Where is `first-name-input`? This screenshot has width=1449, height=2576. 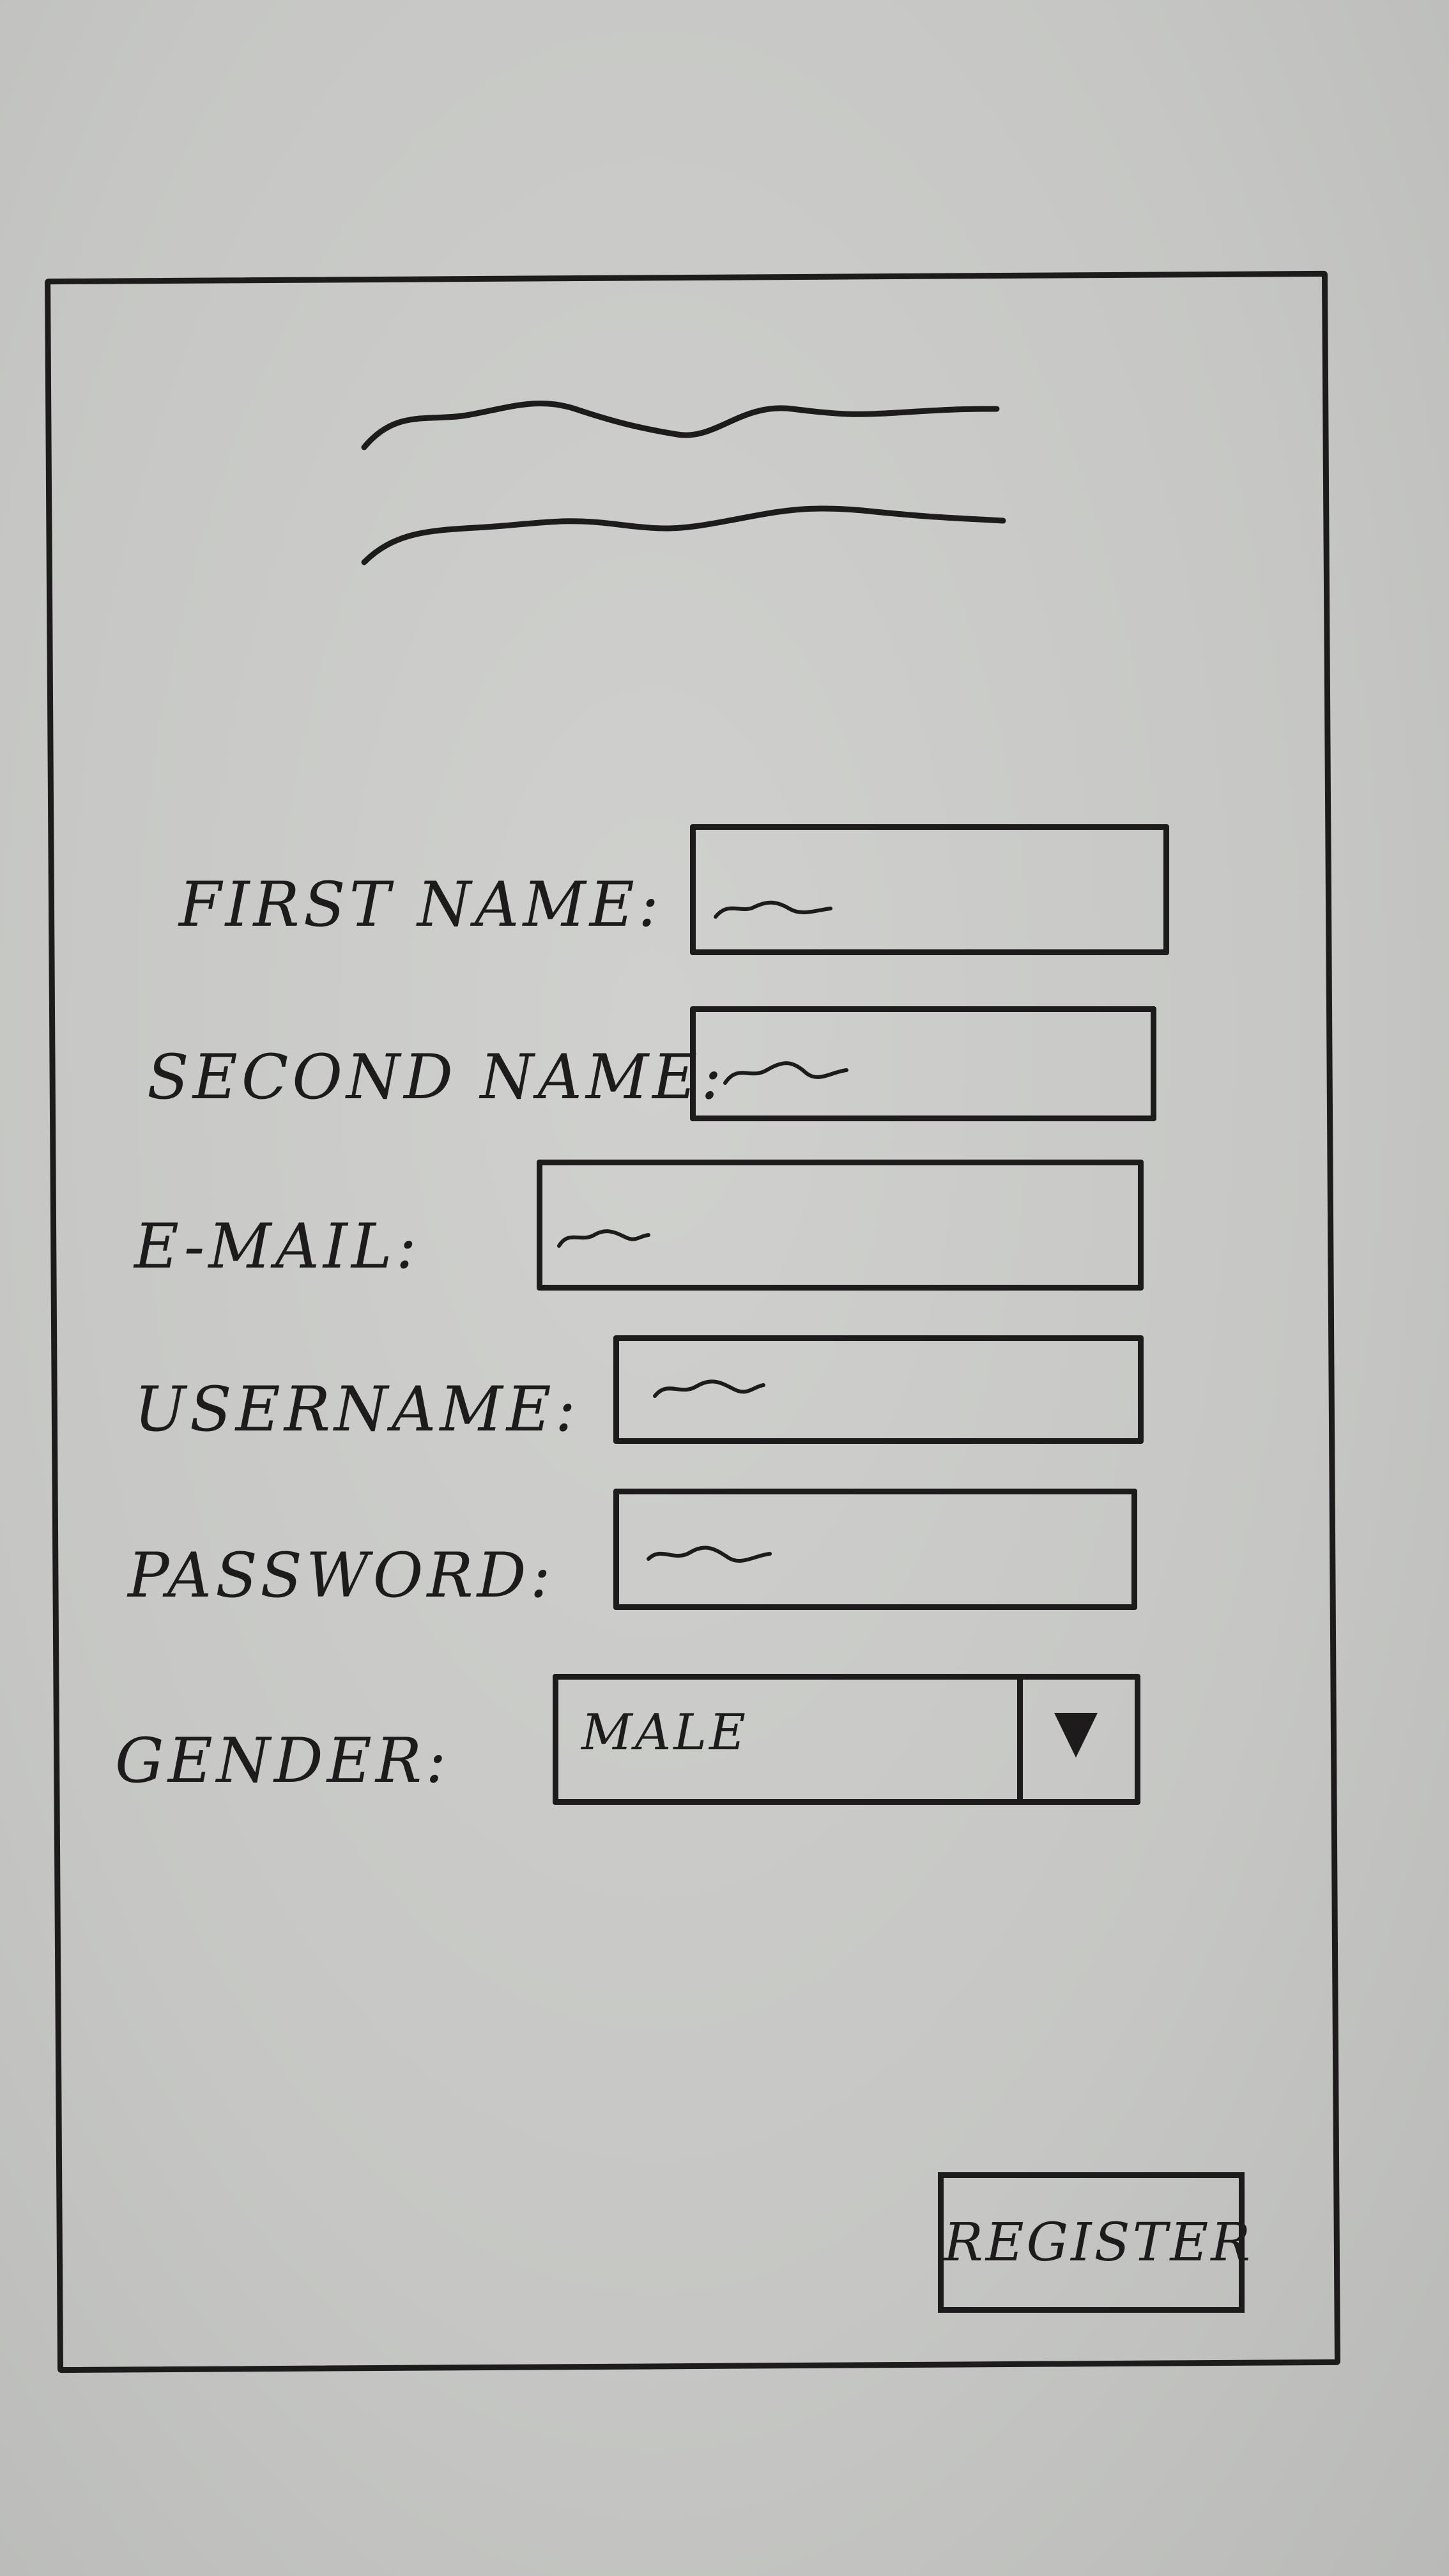 first-name-input is located at coordinates (929, 889).